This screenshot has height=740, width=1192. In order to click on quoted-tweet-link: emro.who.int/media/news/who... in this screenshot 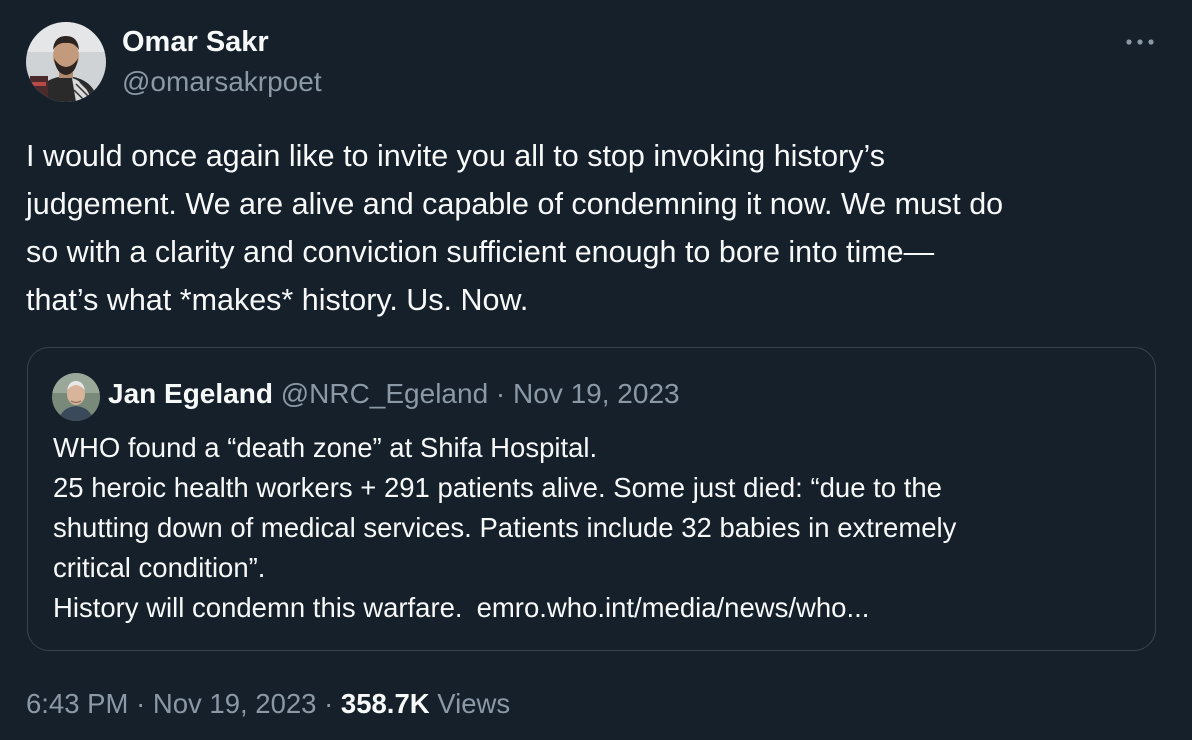, I will do `click(673, 607)`.